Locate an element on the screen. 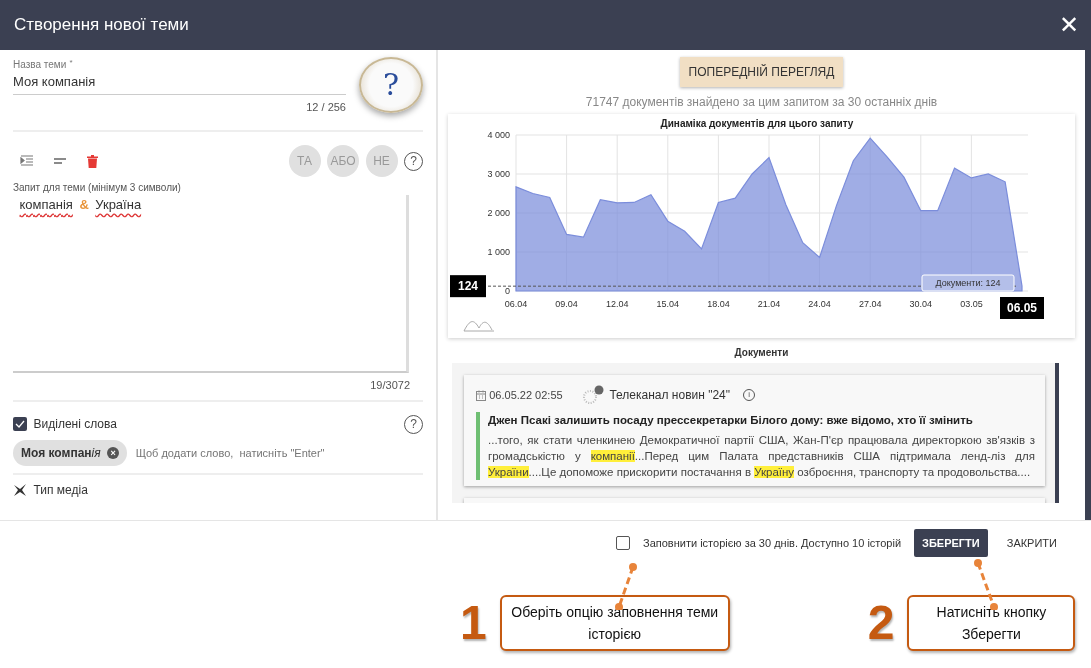  axis-label: 15.04 is located at coordinates (668, 304).